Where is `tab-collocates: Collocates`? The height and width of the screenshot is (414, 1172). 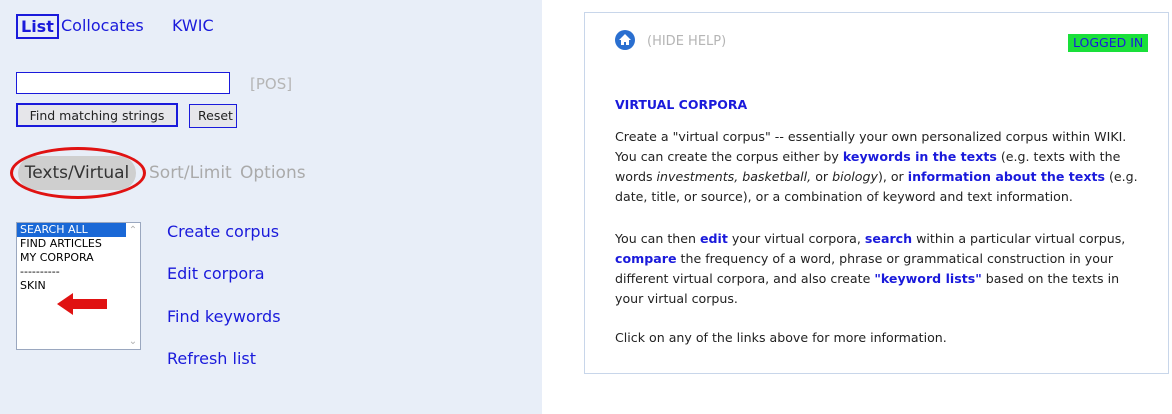
tab-collocates: Collocates is located at coordinates (102, 25).